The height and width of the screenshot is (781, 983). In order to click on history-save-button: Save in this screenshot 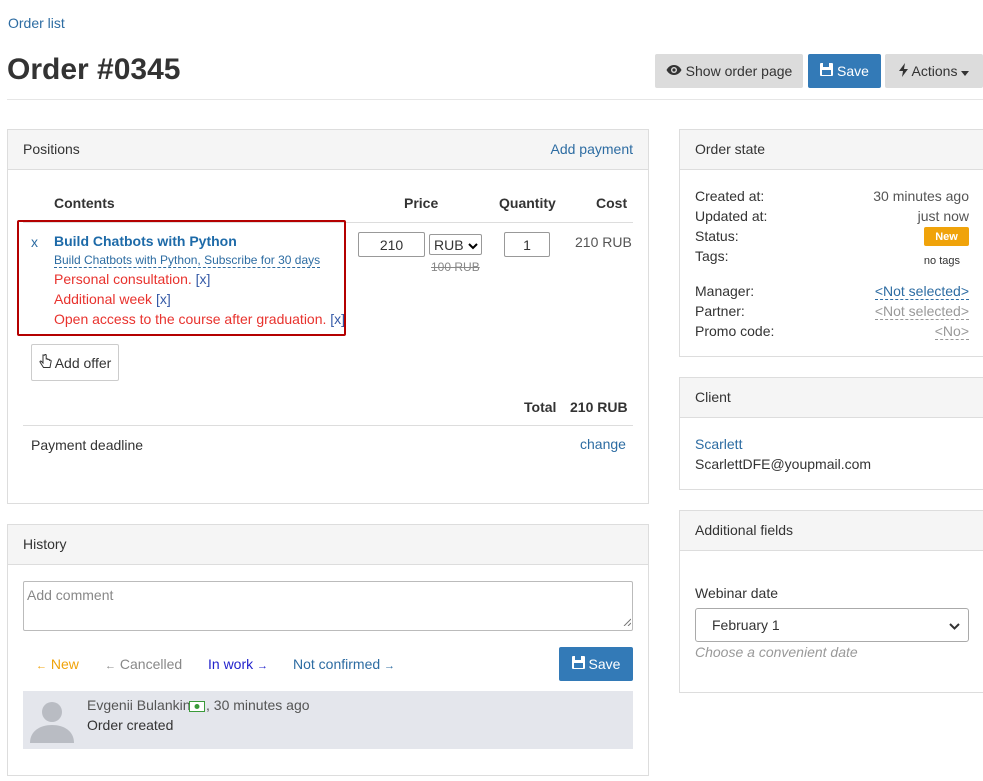, I will do `click(596, 664)`.